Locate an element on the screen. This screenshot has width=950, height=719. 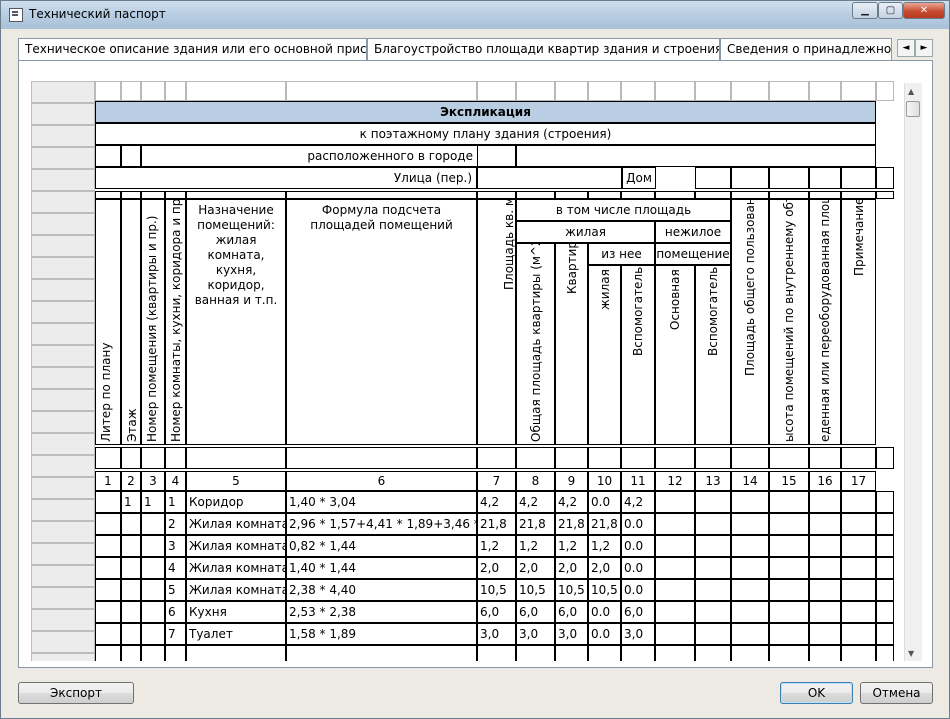
scroll-down-icon: ▼ is located at coordinates (911, 653).